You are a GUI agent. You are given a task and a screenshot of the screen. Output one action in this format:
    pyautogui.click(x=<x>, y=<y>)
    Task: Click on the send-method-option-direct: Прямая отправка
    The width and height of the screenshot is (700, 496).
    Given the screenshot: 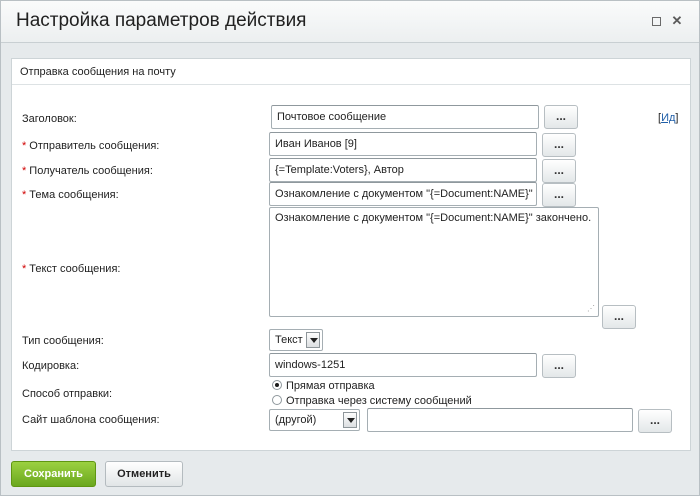 What is the action you would take?
    pyautogui.click(x=323, y=386)
    